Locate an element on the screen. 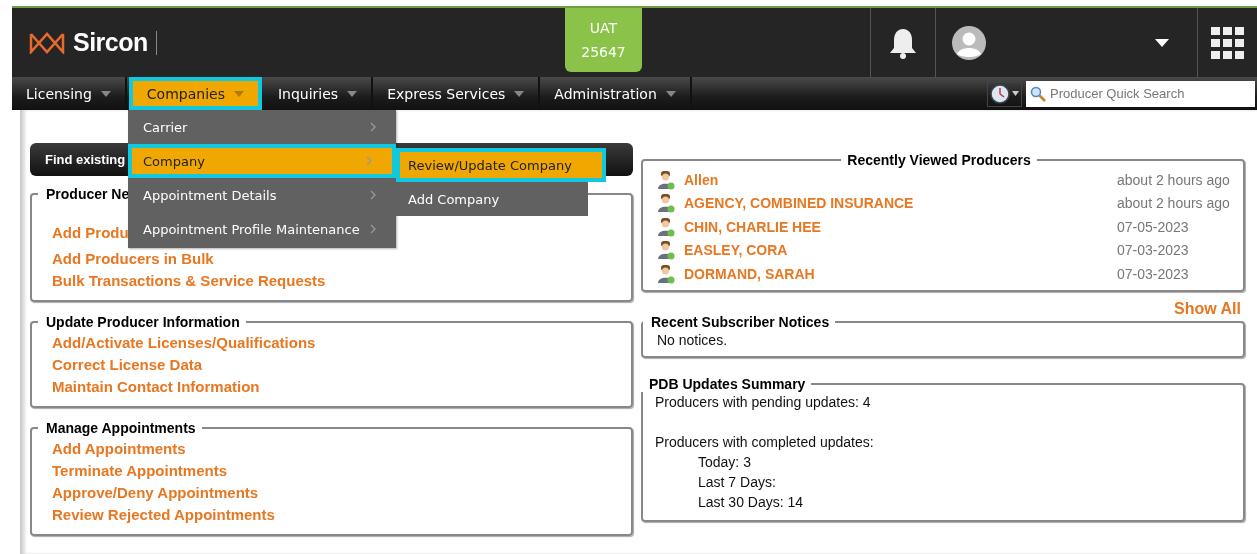 The image size is (1257, 554). section-title: Manage Appointments is located at coordinates (121, 428).